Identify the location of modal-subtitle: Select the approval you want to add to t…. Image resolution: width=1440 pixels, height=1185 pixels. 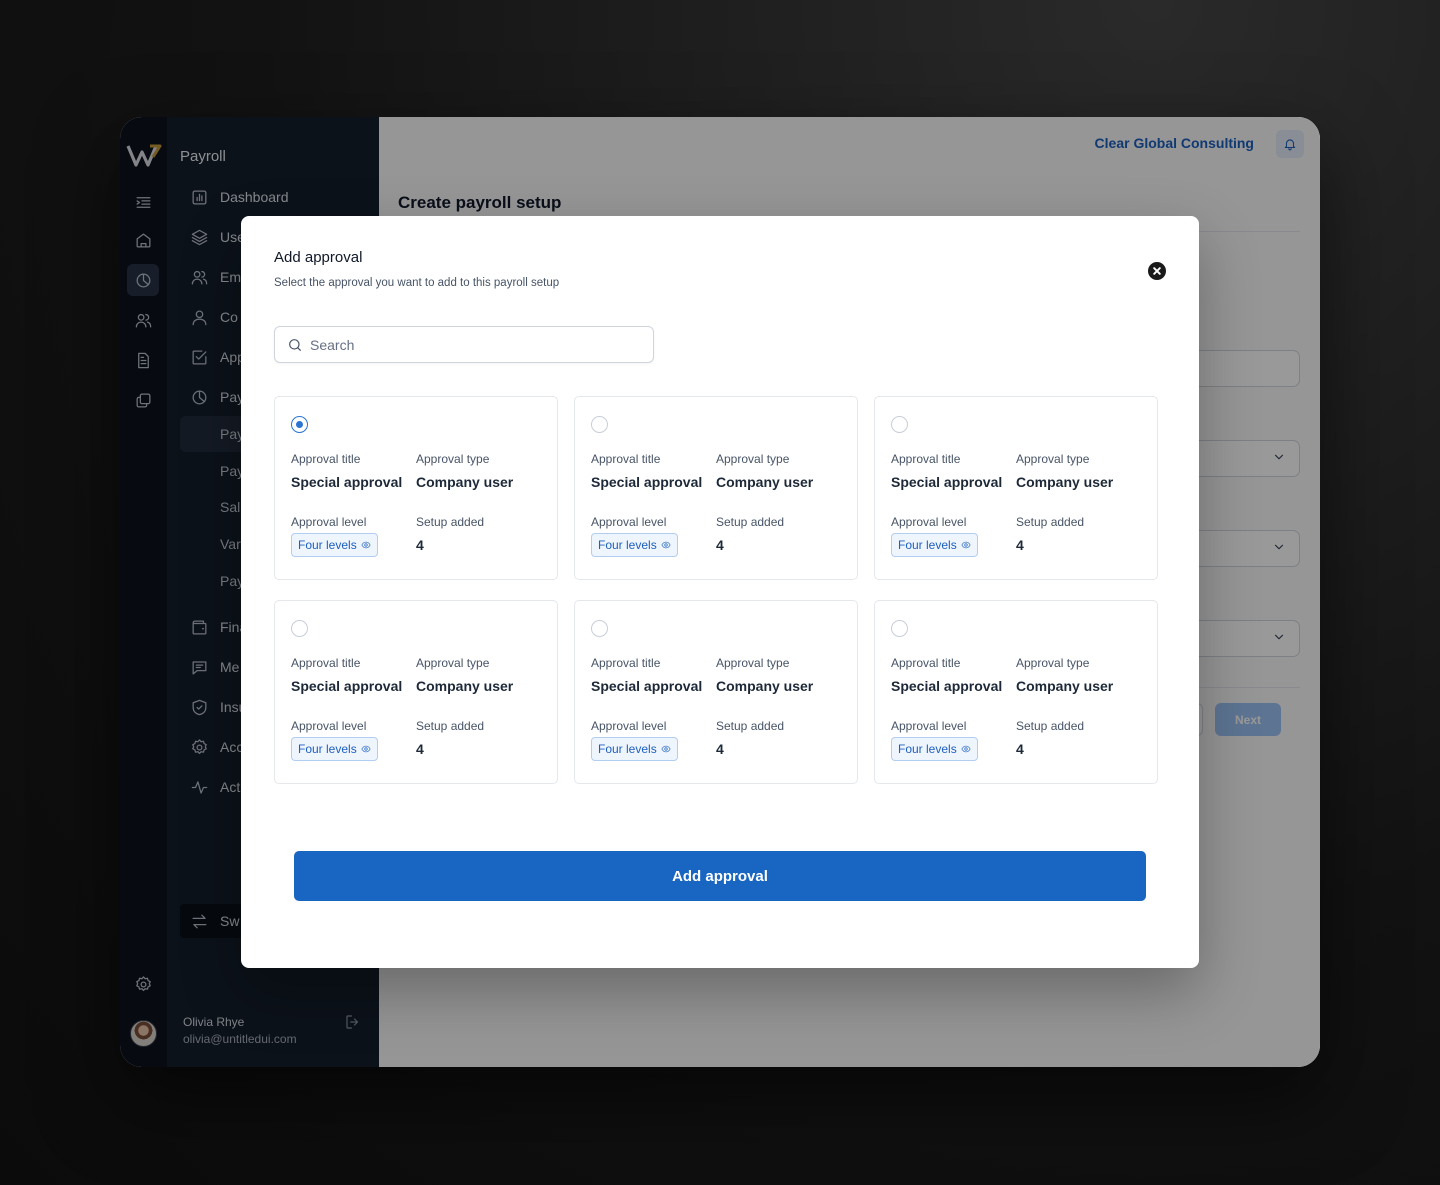
(417, 283).